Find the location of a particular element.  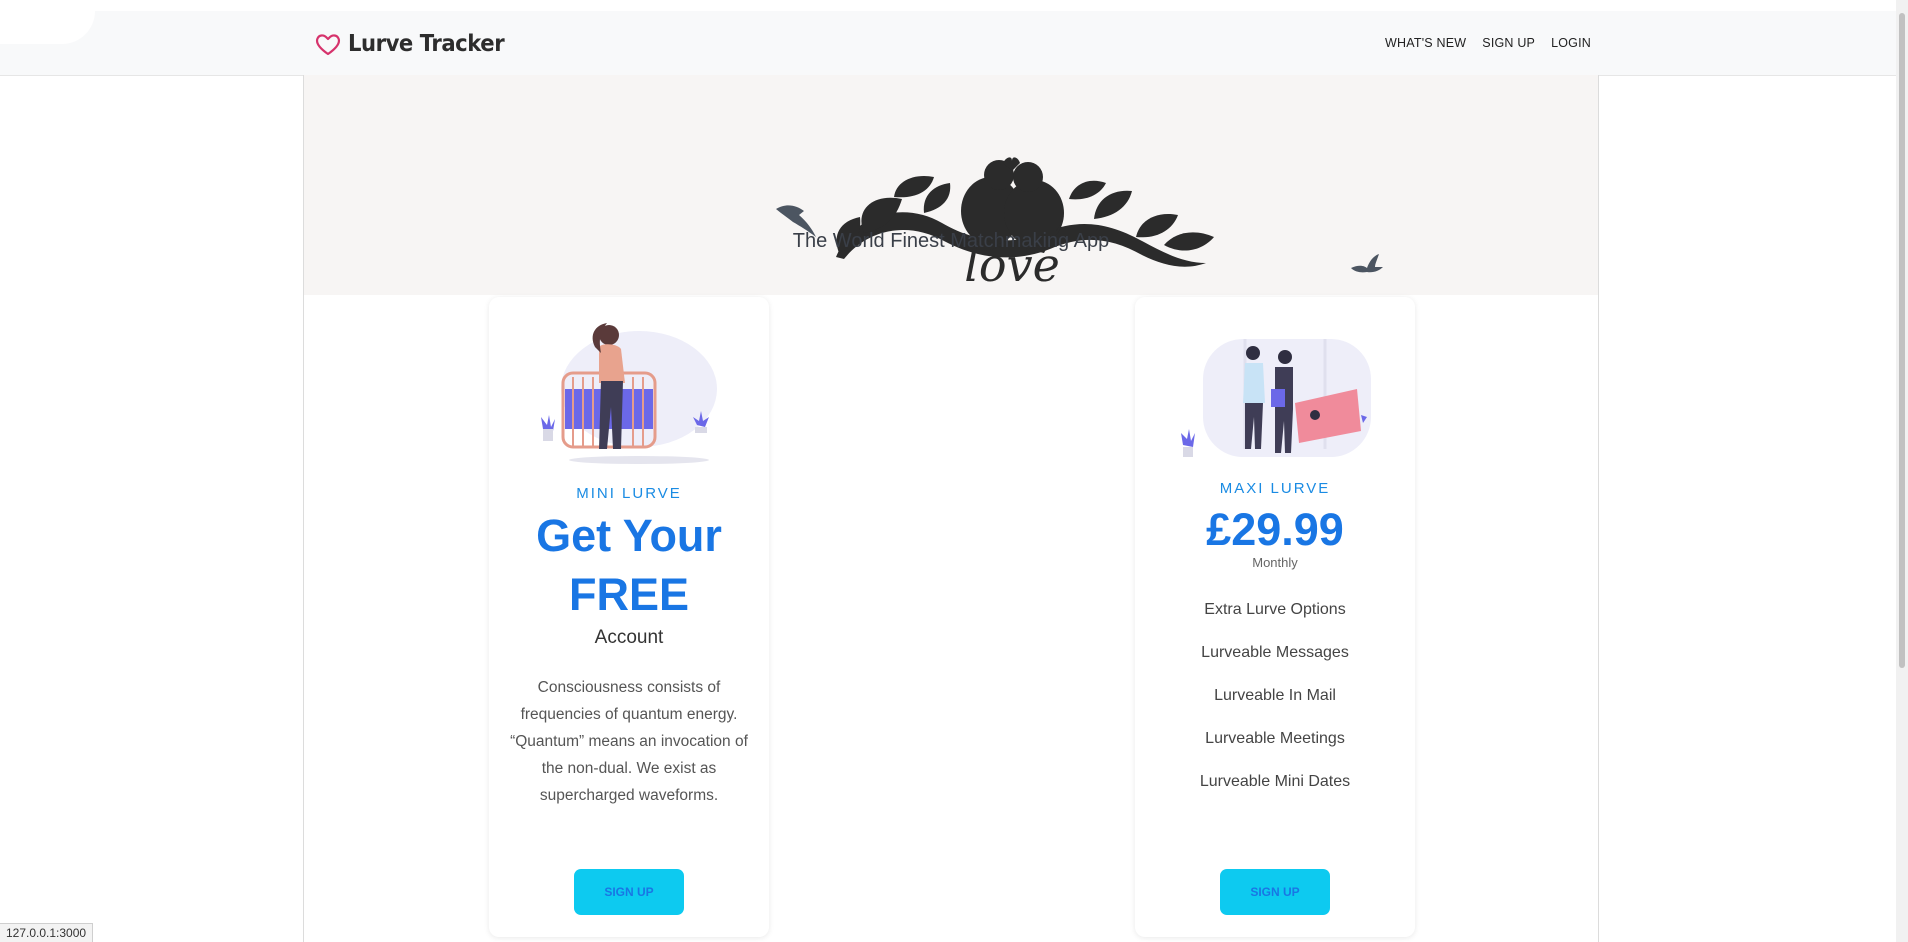

mini-sign-up-button: SIGN UP is located at coordinates (629, 892).